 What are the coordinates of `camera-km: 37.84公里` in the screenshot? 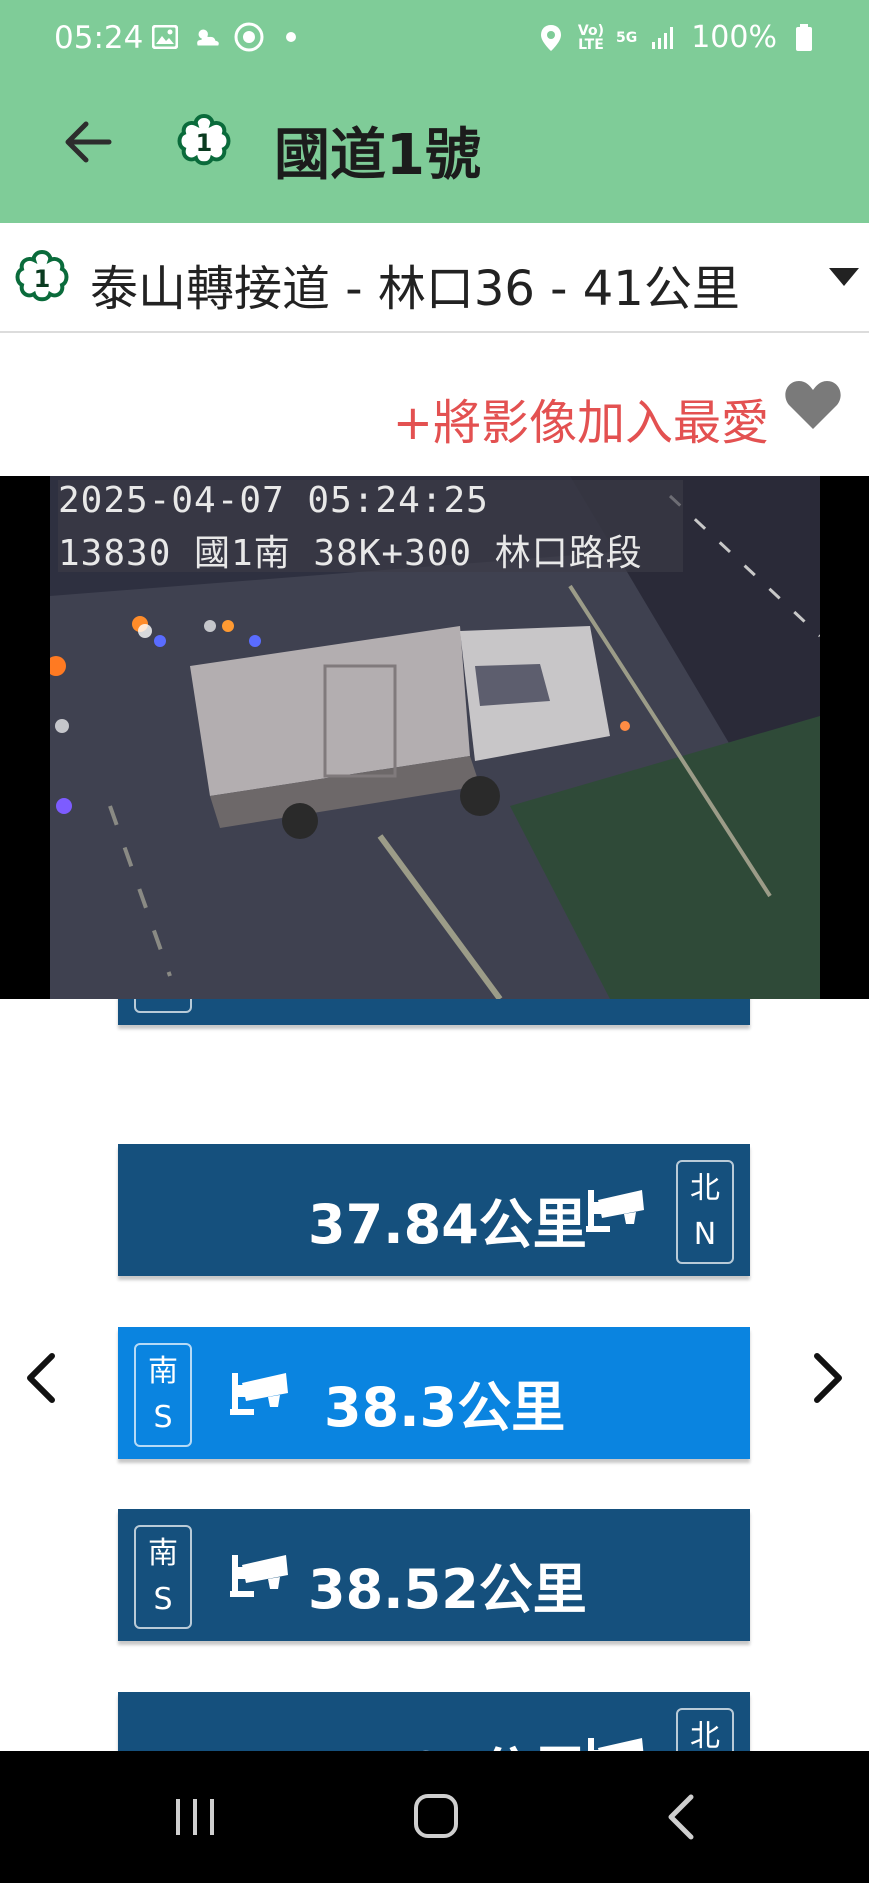 It's located at (447, 1224).